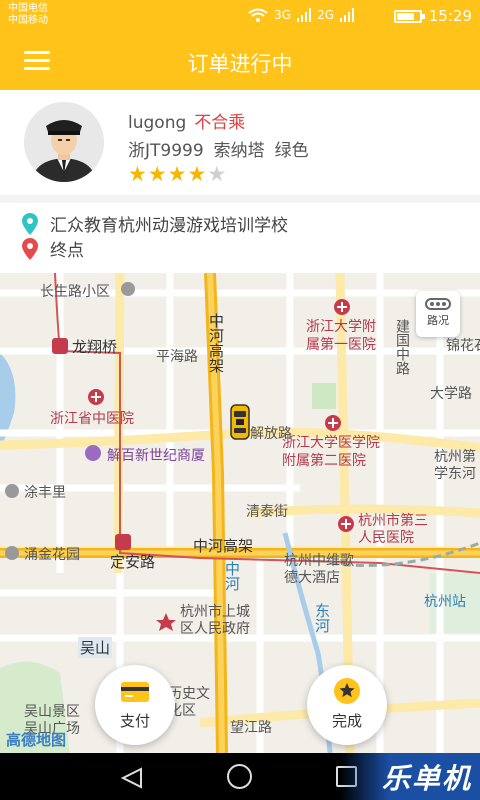 The height and width of the screenshot is (800, 480). Describe the element at coordinates (177, 357) in the screenshot. I see `map-label-pinghai: 平海路` at that location.